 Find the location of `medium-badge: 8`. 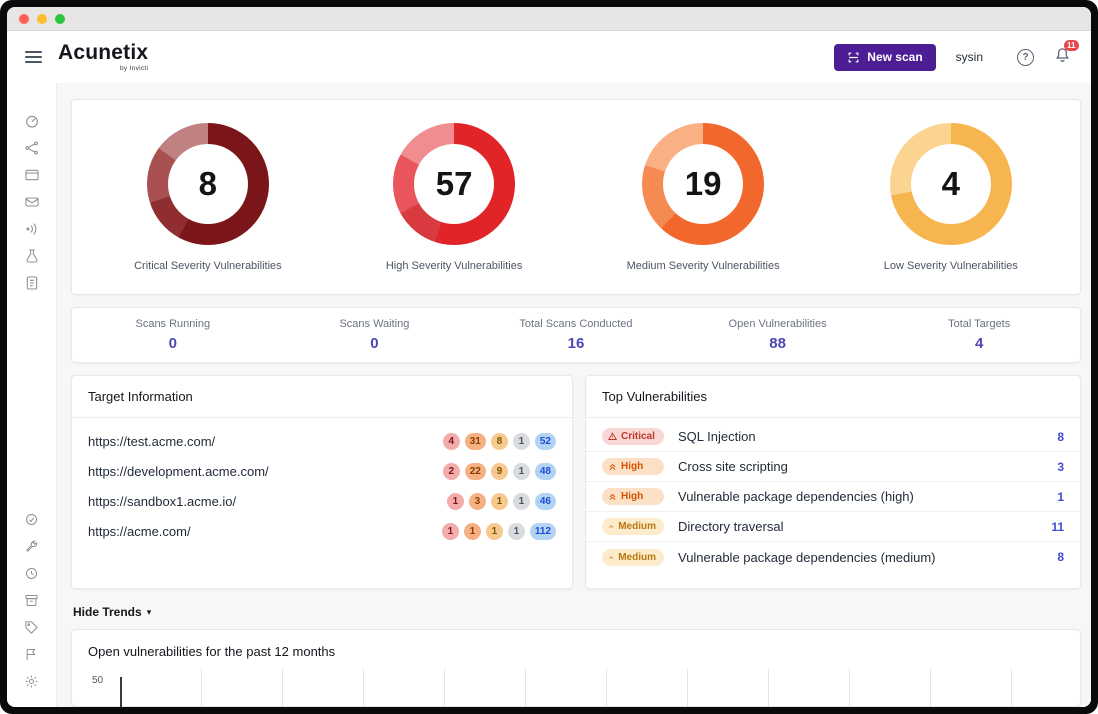

medium-badge: 8 is located at coordinates (499, 441).